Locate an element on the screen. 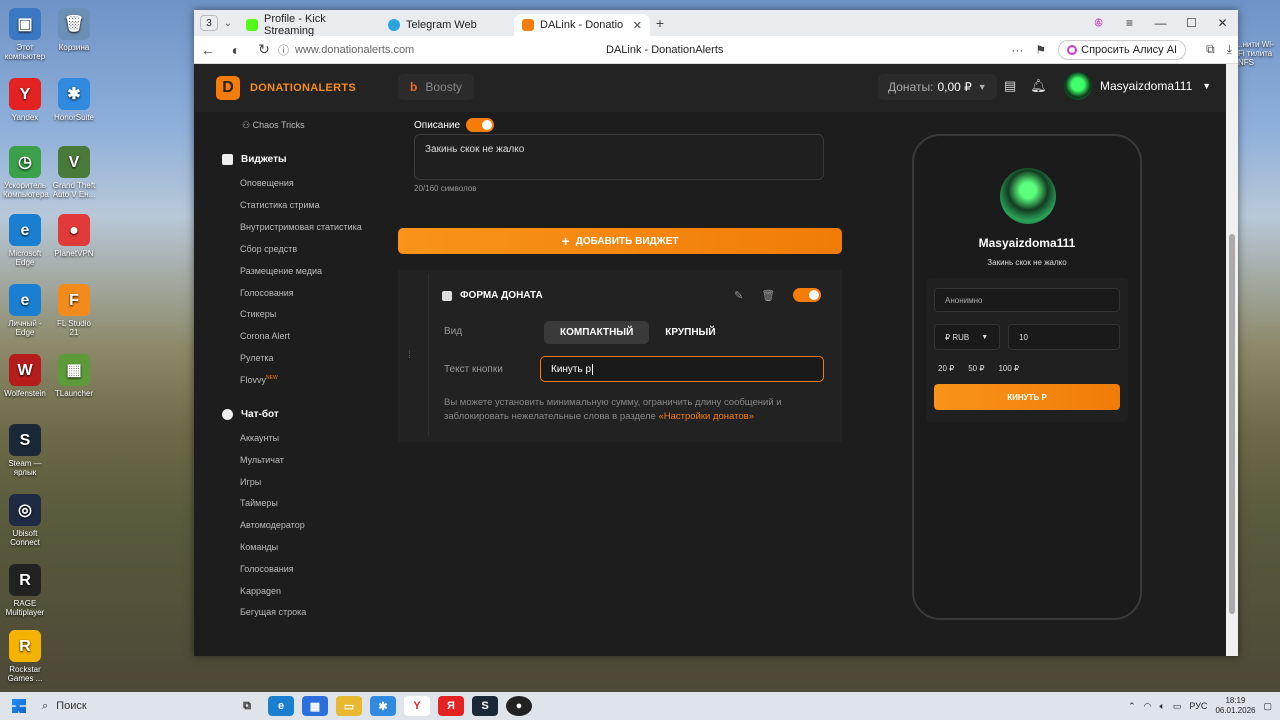 The image size is (1280, 720). url-field: www.donationalerts.com is located at coordinates (354, 50).